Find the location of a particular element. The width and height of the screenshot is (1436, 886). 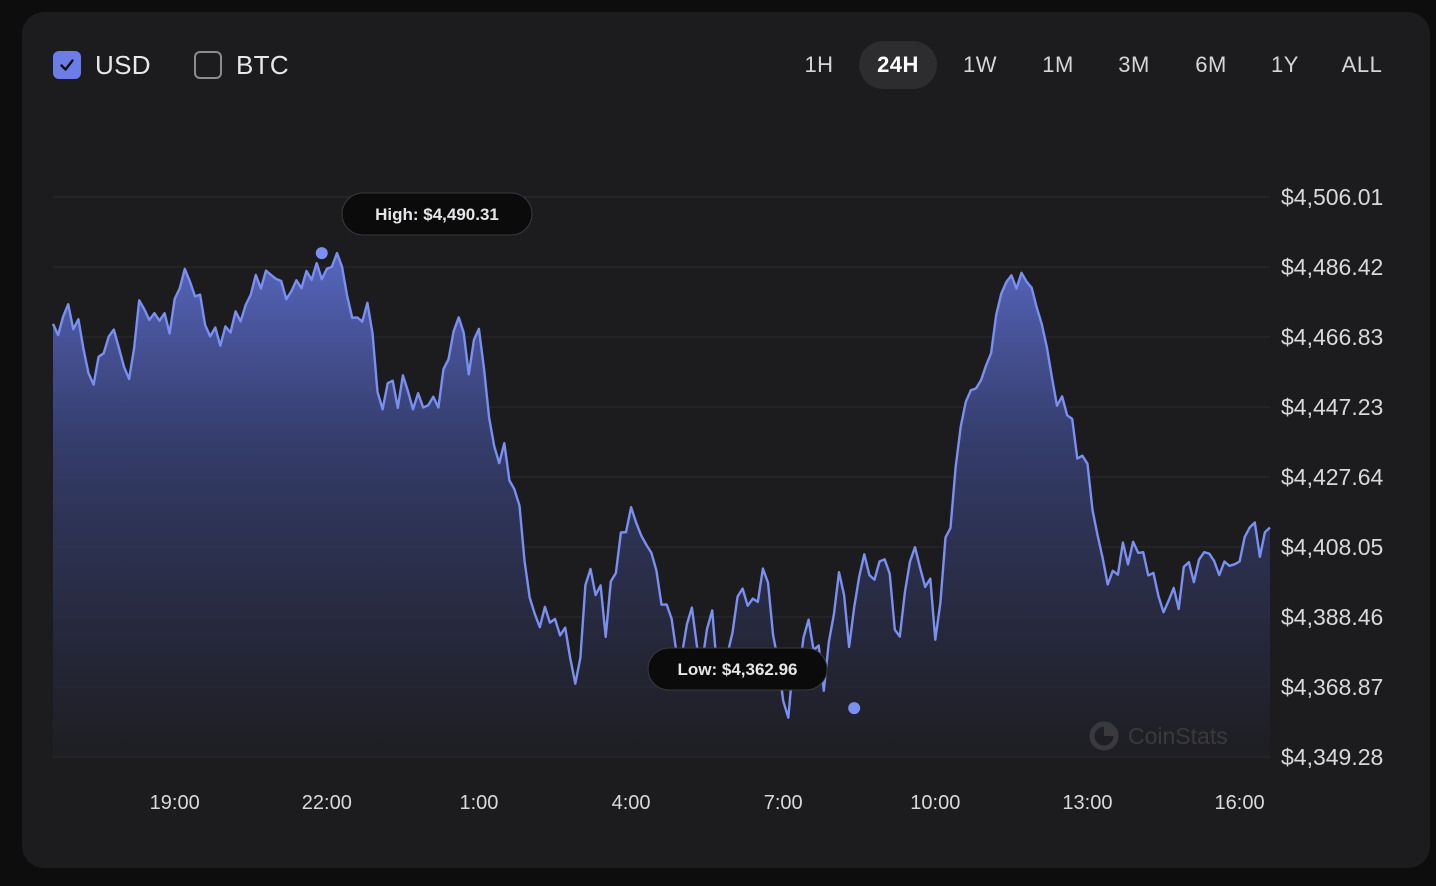

high-tooltip-text: High: $4,490.31 is located at coordinates (437, 214).